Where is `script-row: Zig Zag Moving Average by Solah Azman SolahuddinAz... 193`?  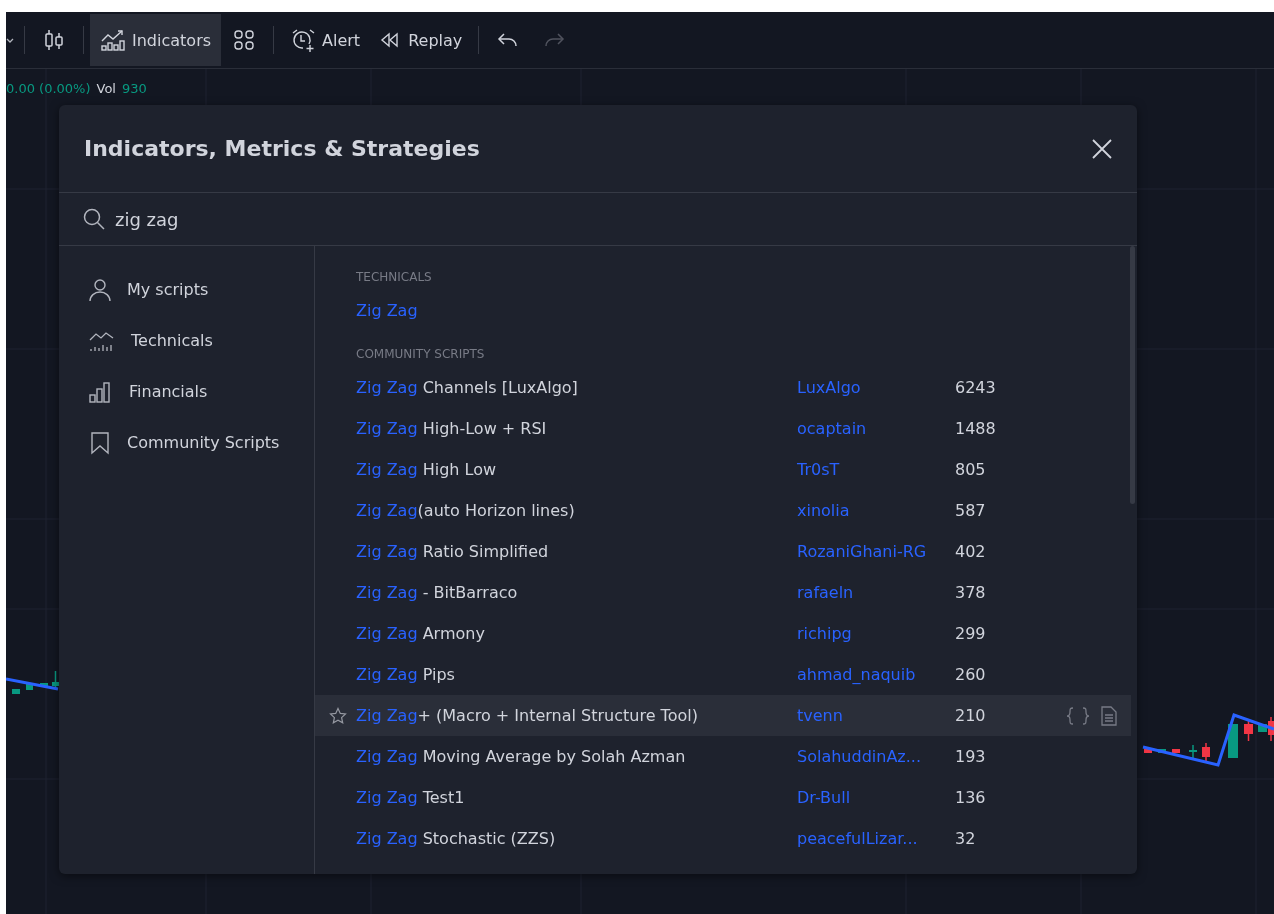 script-row: Zig Zag Moving Average by Solah Azman SolahuddinAz... 193 is located at coordinates (723, 756).